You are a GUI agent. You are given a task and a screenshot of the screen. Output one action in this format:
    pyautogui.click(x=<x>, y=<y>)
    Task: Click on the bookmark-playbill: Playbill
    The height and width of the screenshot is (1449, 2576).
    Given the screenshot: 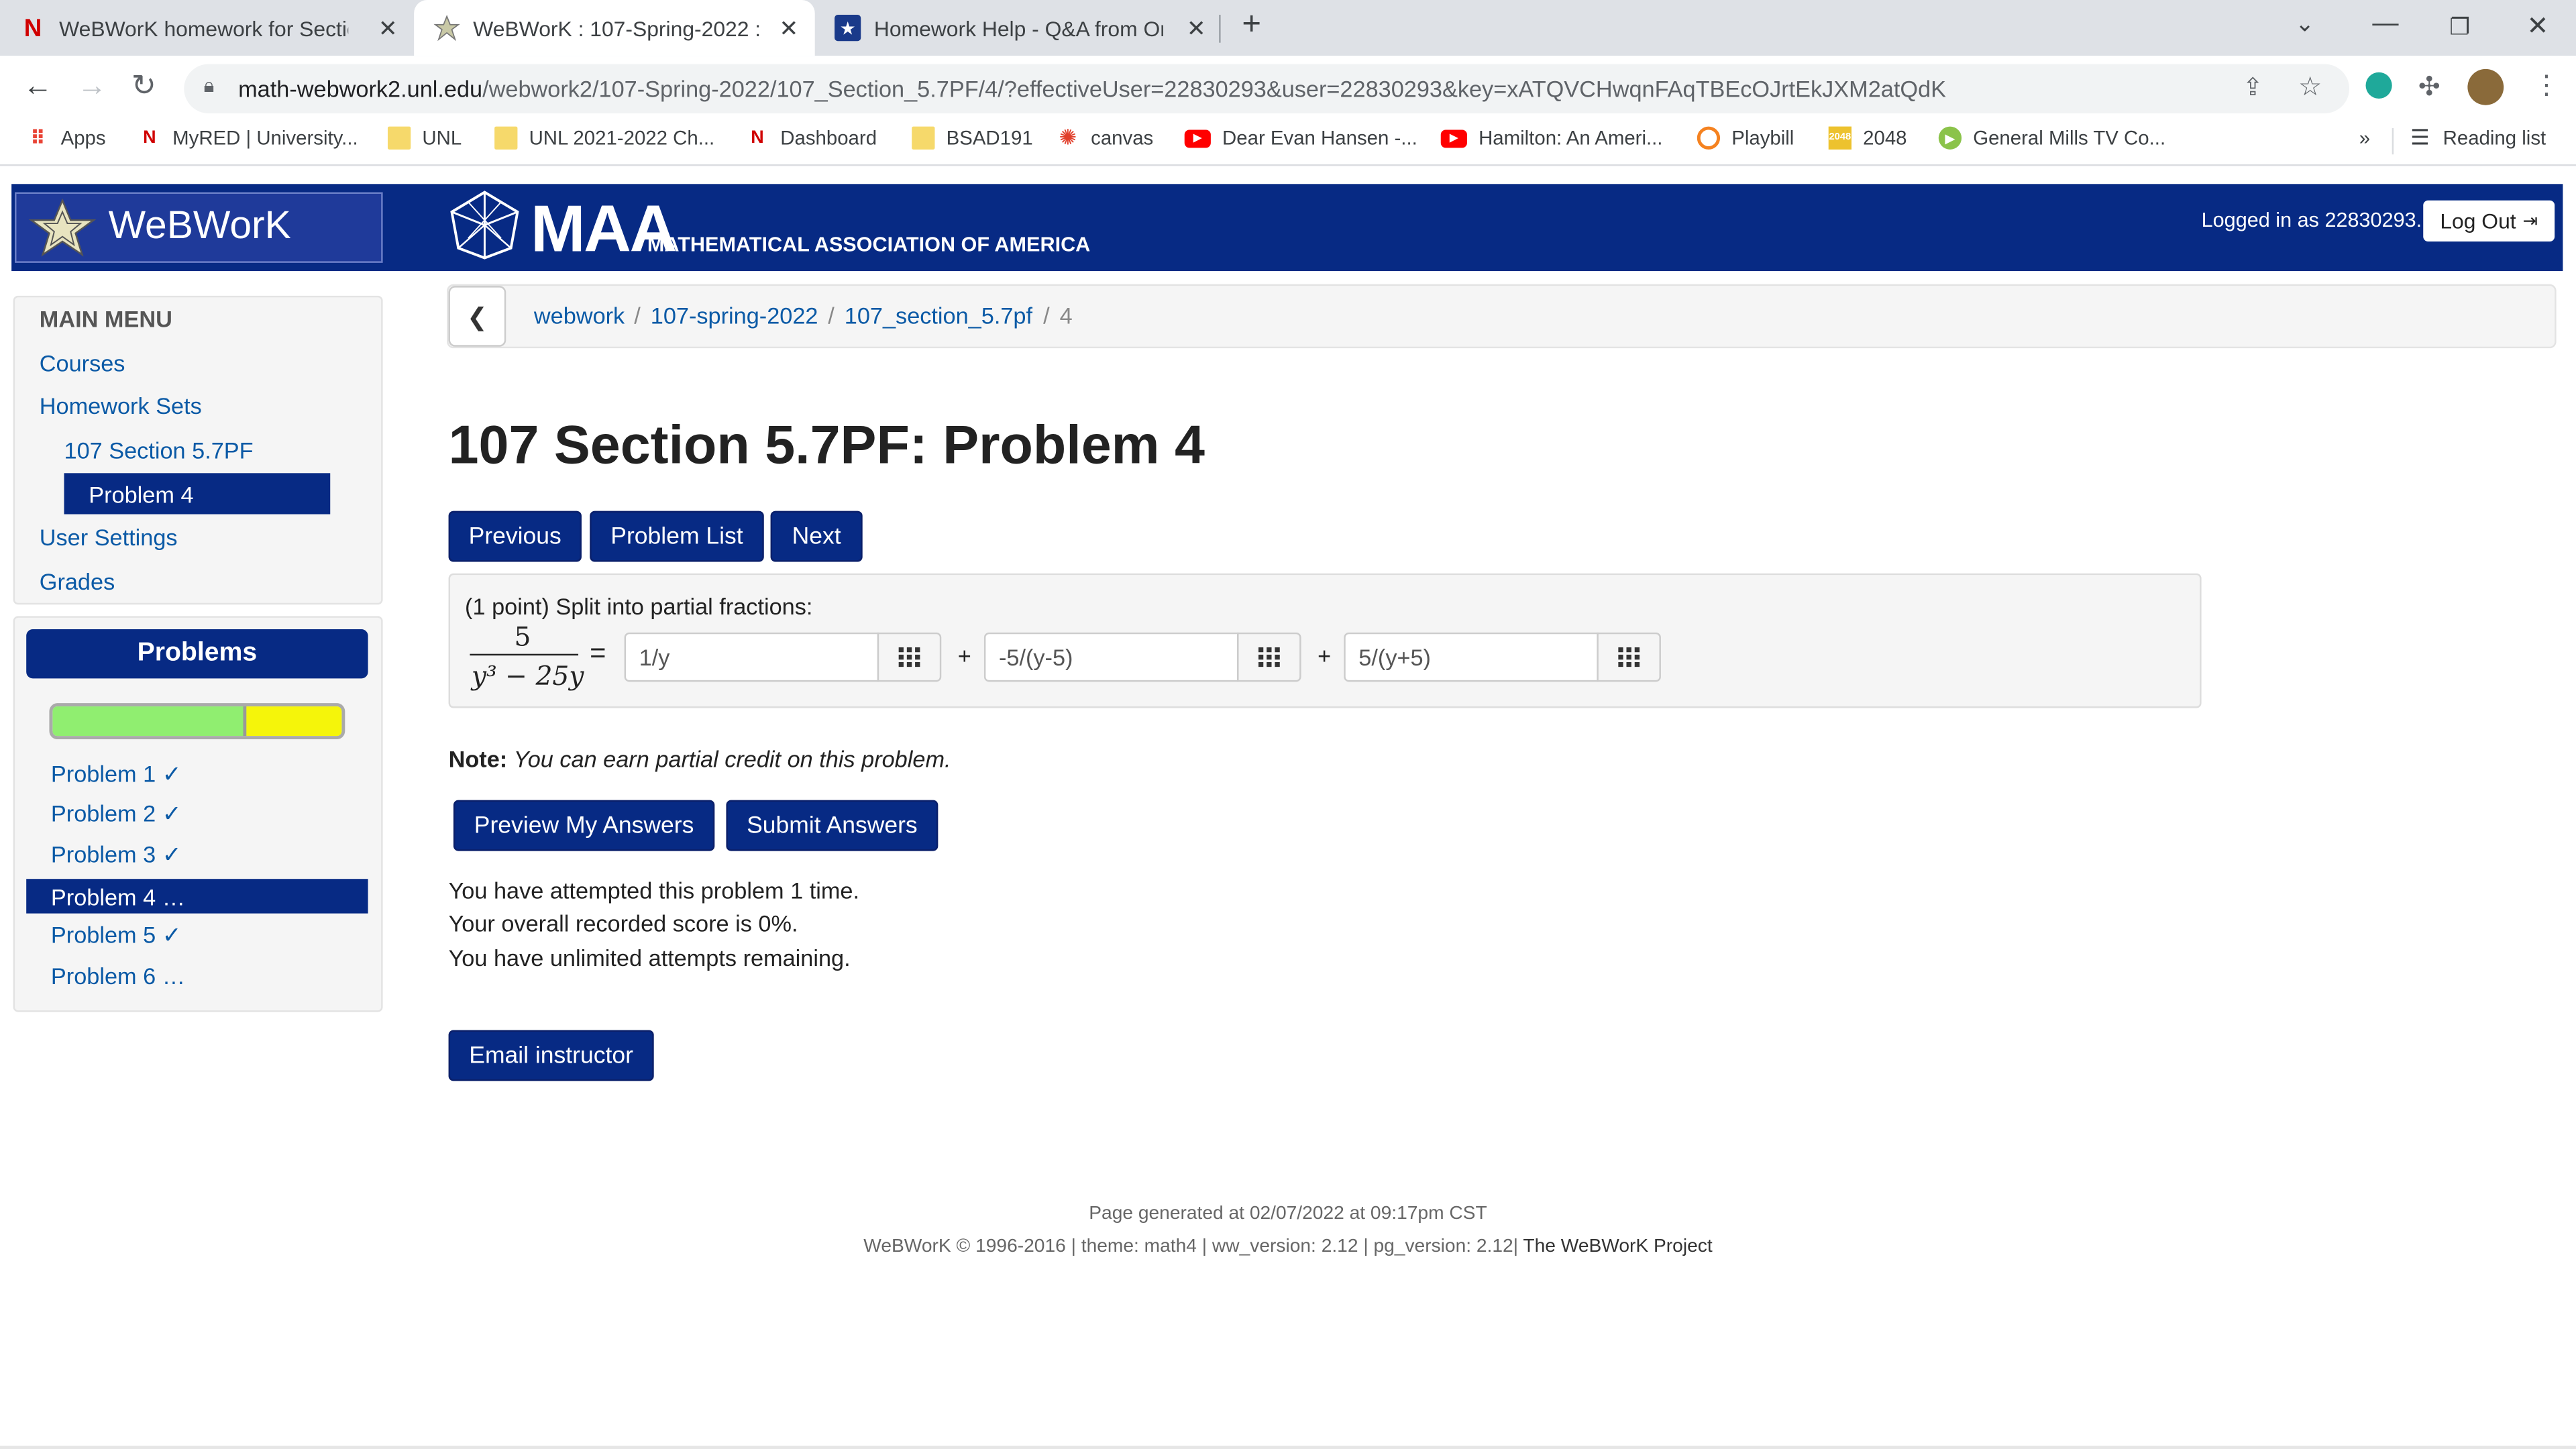 What is the action you would take?
    pyautogui.click(x=1745, y=138)
    